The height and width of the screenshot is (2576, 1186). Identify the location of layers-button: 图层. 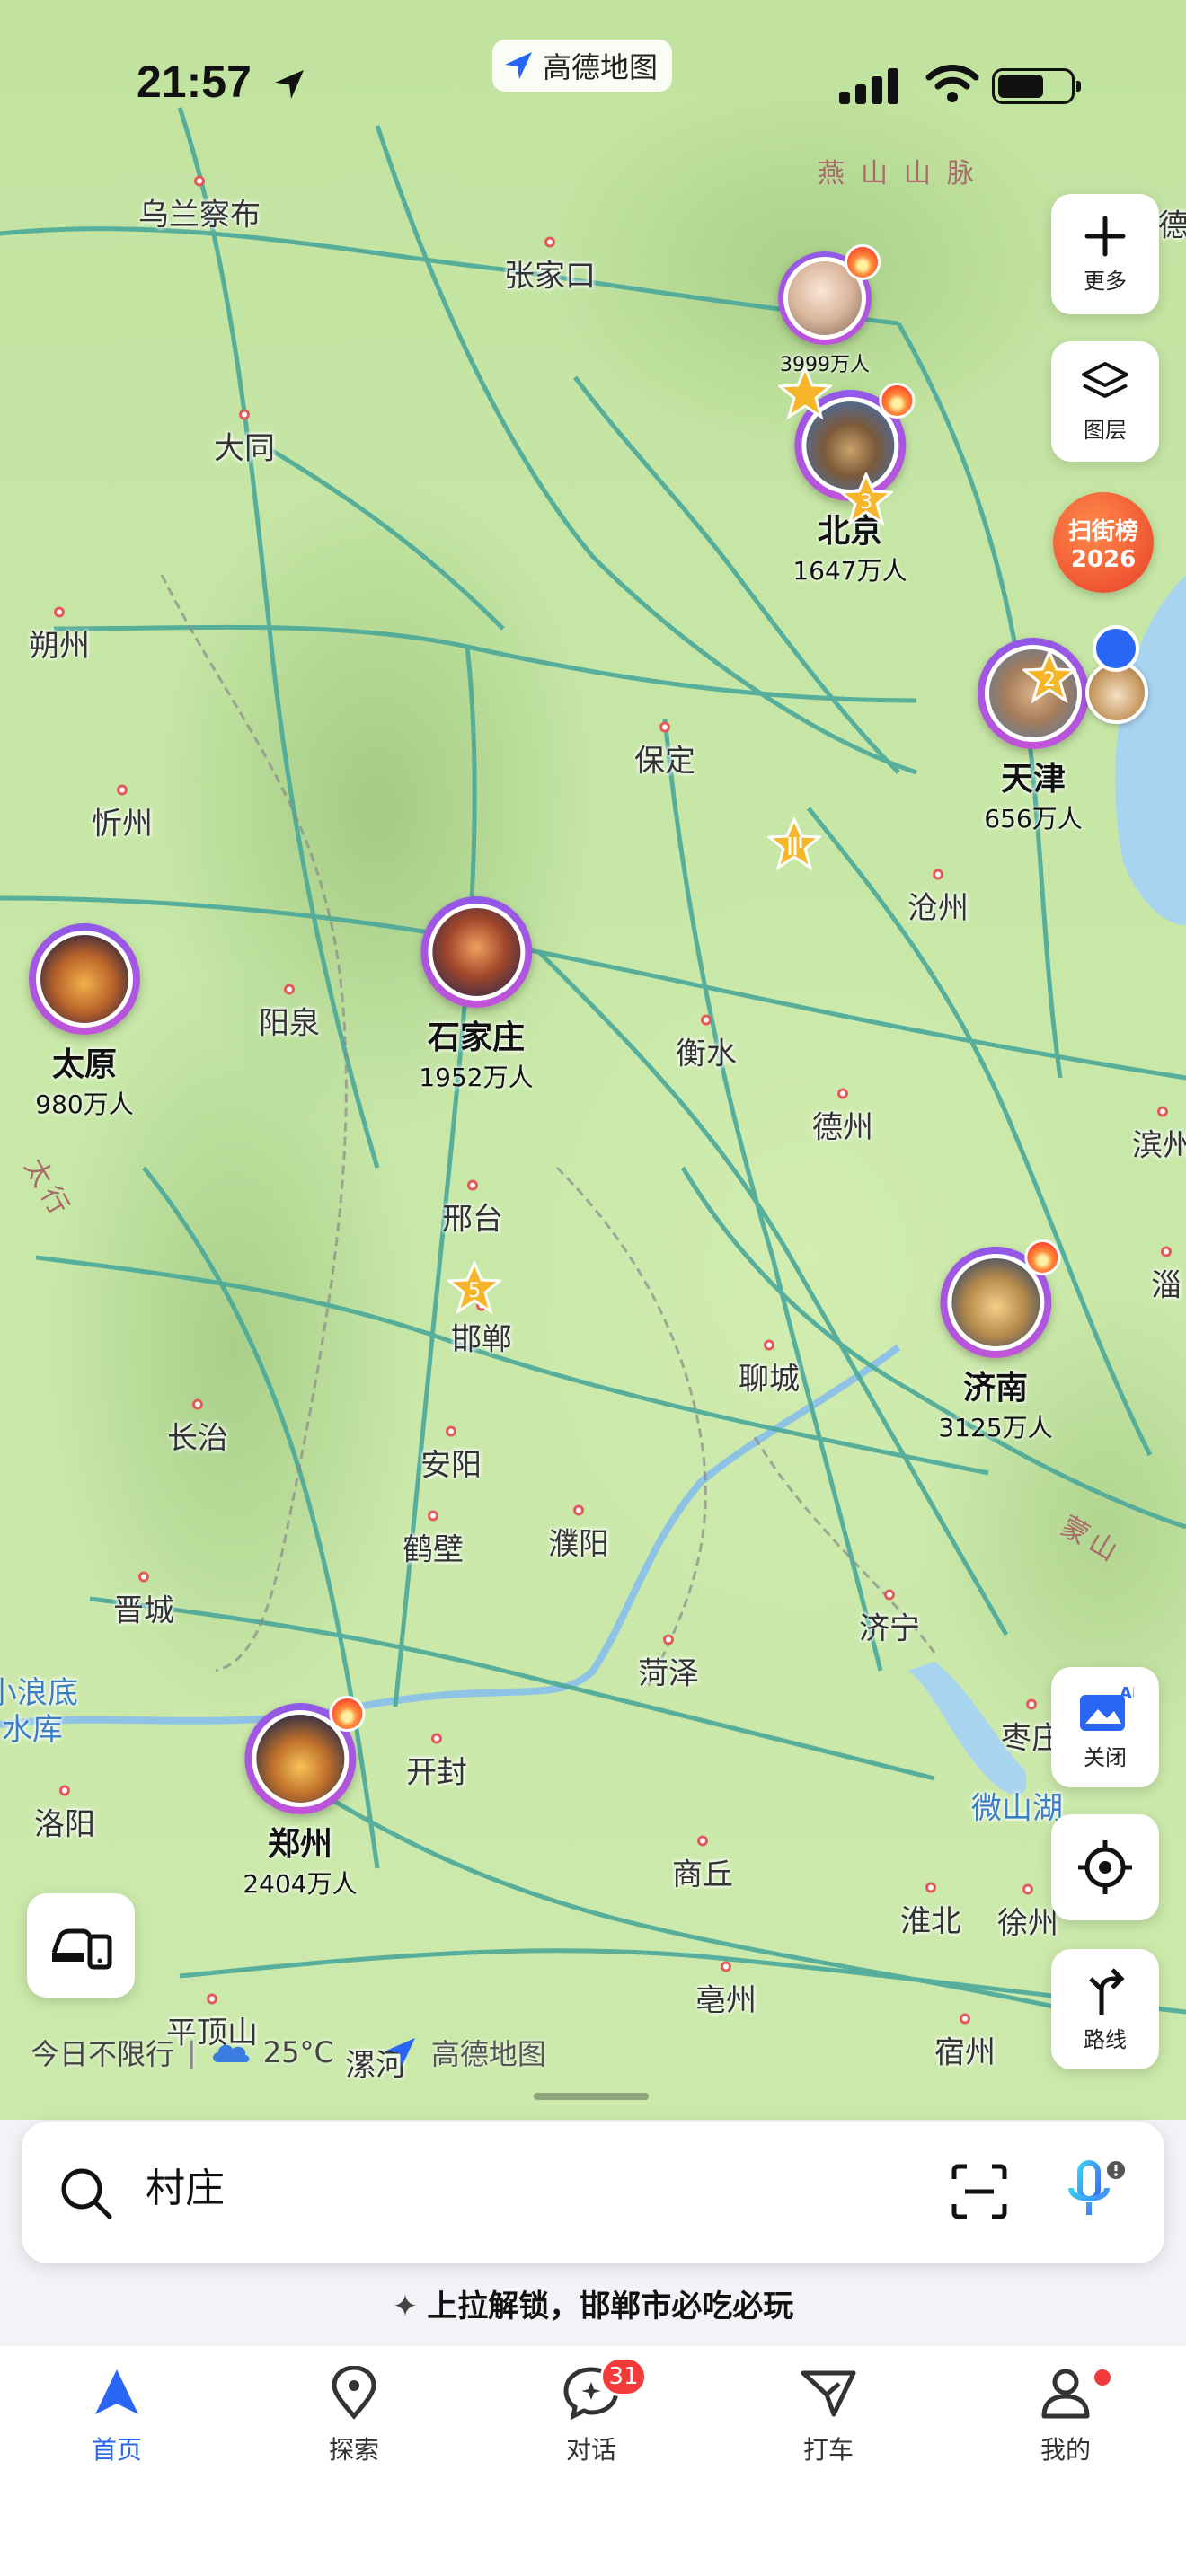
(1105, 401).